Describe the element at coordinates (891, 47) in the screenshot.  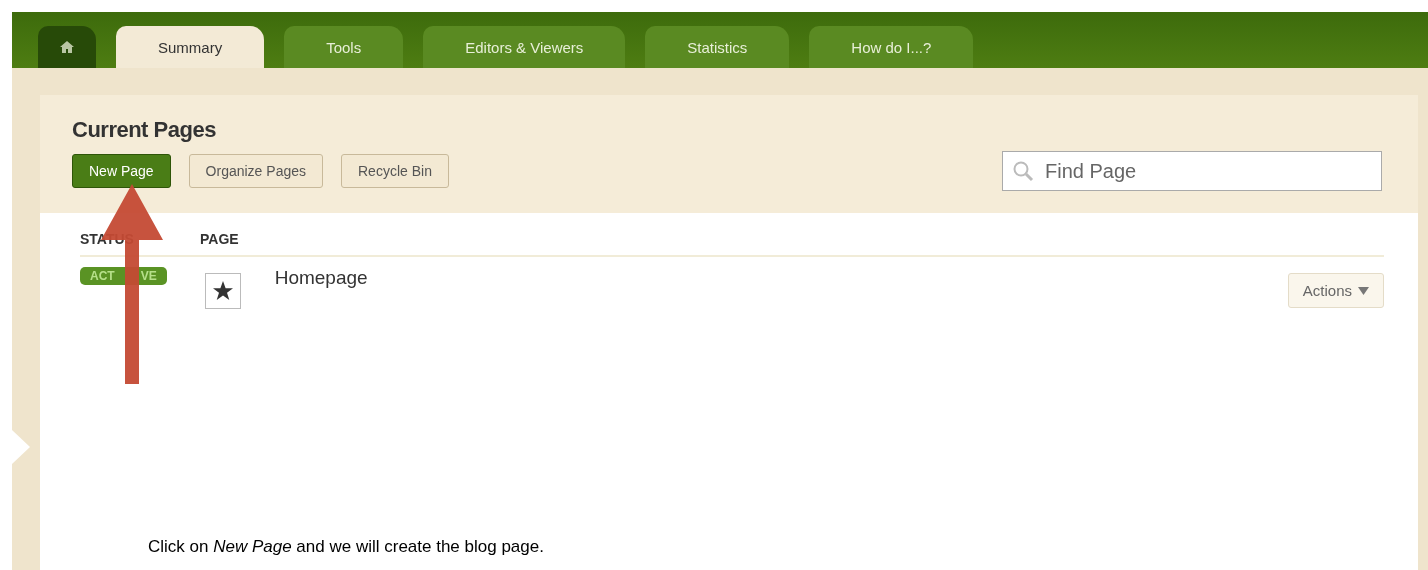
I see `nav-tab: How do I...?` at that location.